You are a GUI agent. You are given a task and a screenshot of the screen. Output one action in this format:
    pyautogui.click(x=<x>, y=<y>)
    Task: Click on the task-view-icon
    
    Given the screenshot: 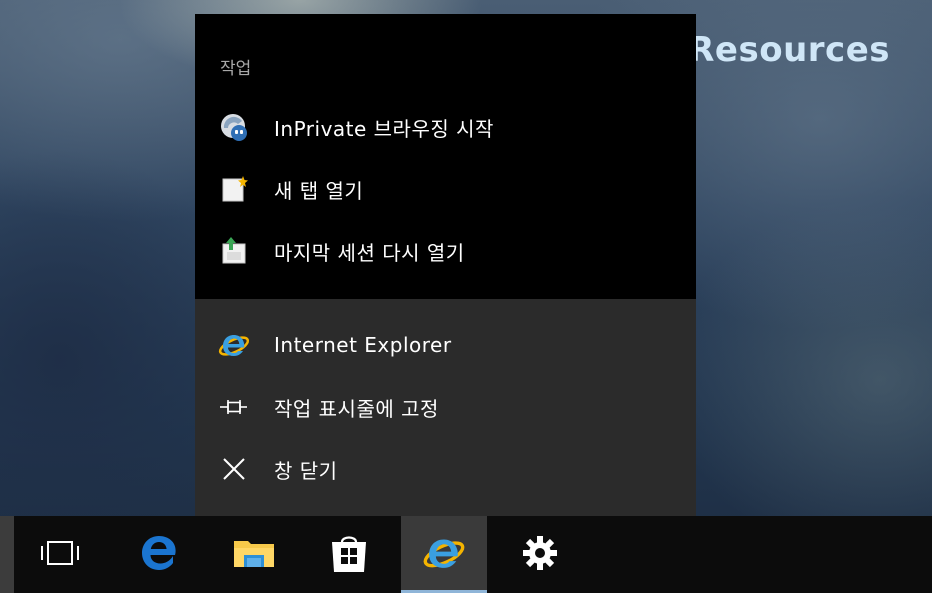 What is the action you would take?
    pyautogui.click(x=60, y=555)
    